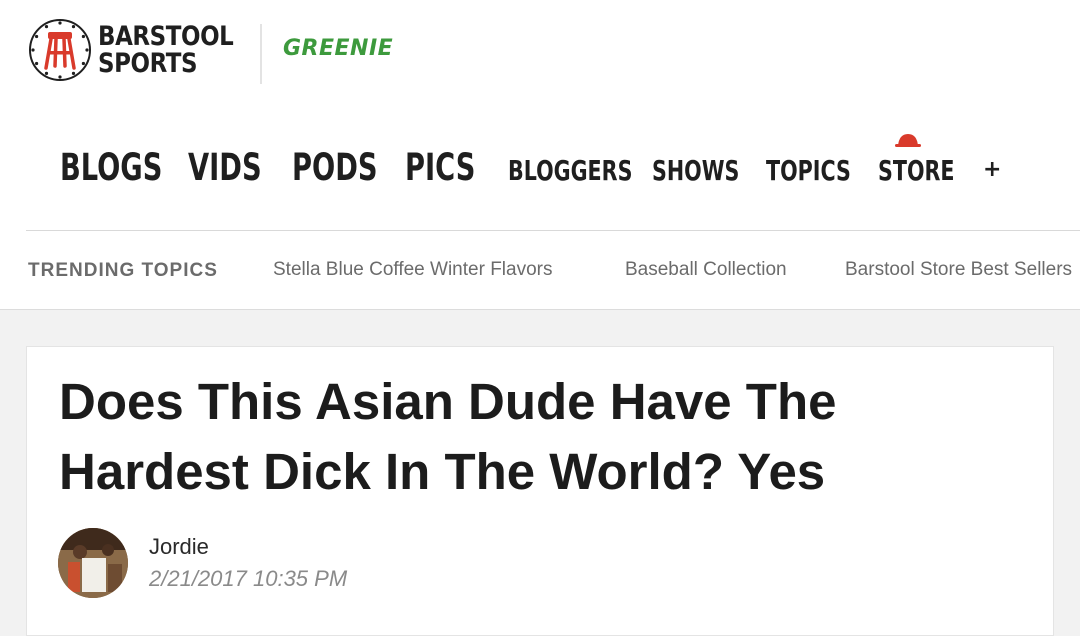  I want to click on logo-line-1: BARSTOOL, so click(166, 36).